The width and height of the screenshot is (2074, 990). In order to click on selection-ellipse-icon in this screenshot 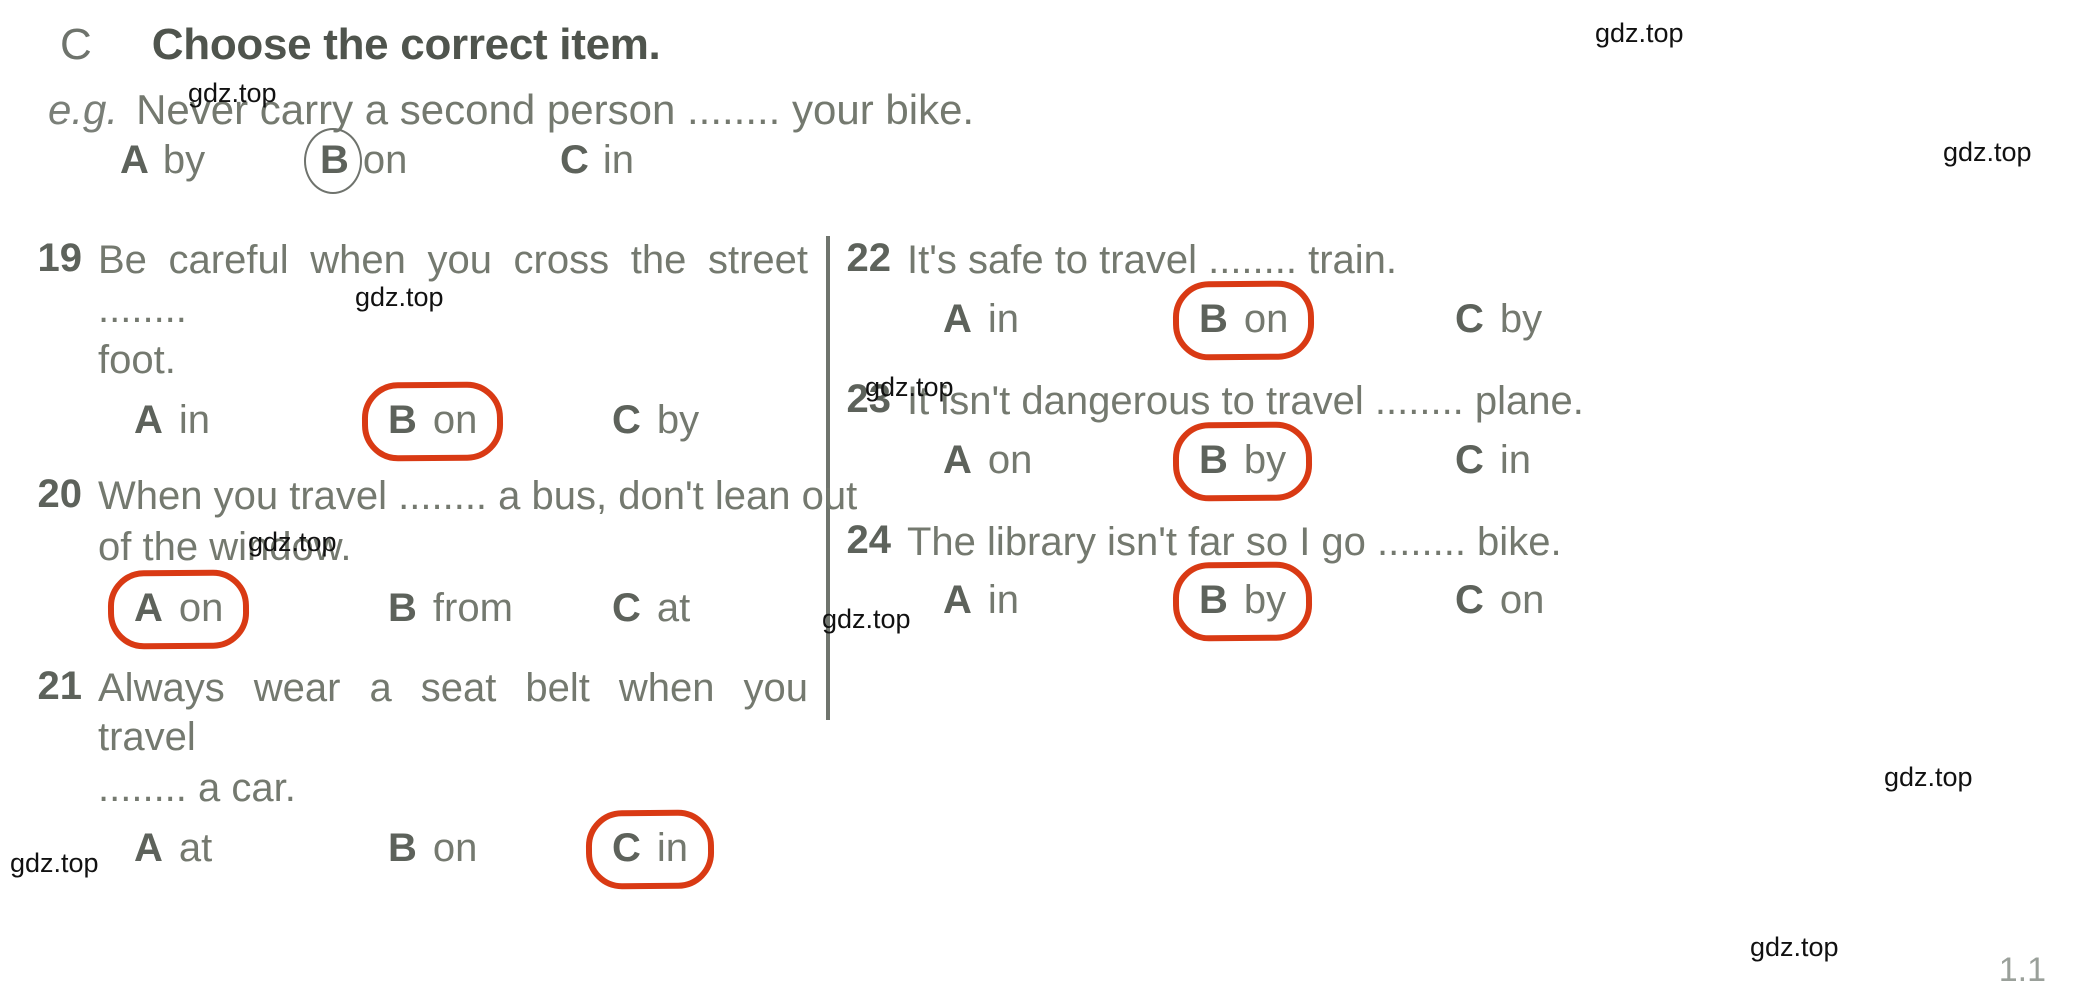, I will do `click(333, 161)`.